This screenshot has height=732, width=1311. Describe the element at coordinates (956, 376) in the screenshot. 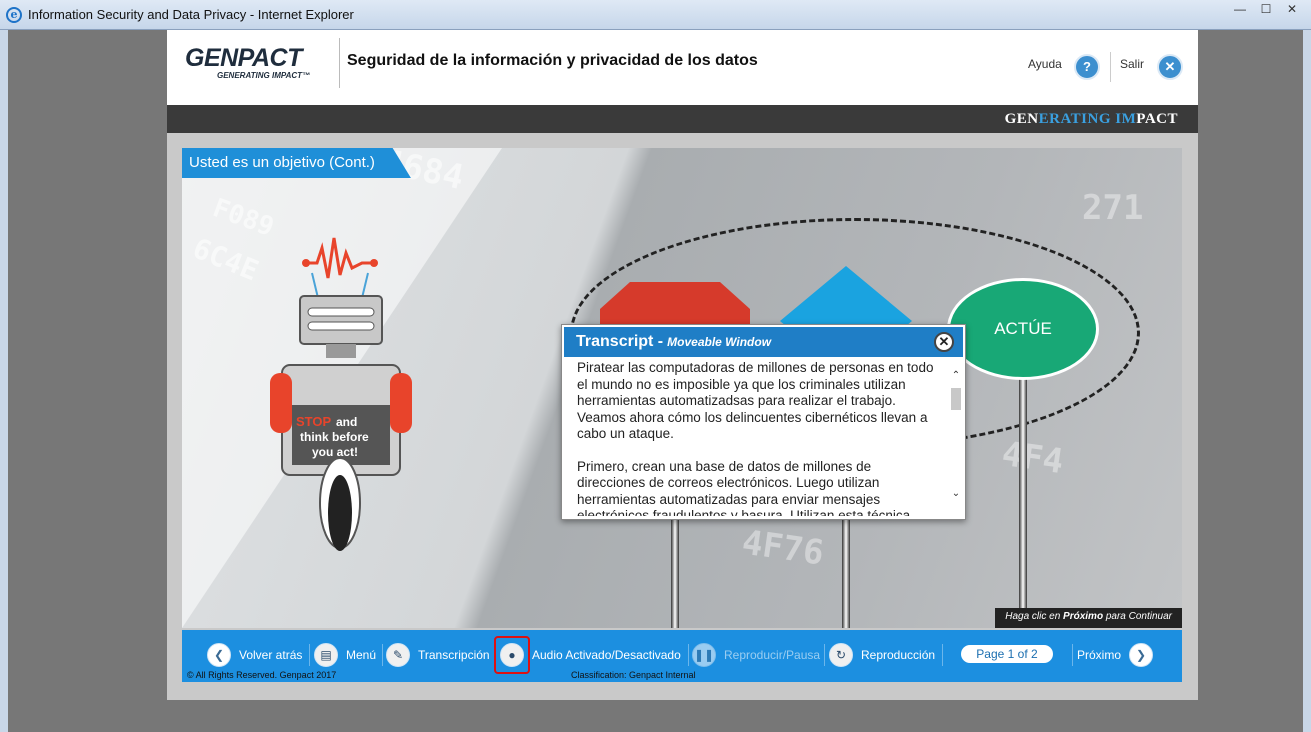

I see `scroll-up-icon: ⌃` at that location.